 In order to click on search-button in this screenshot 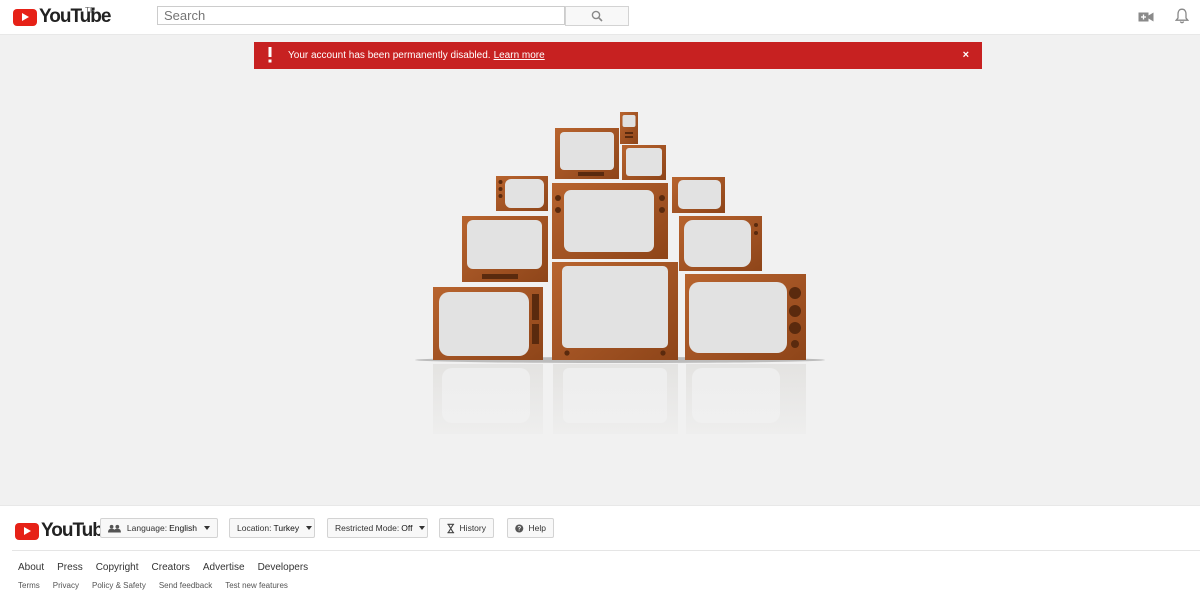, I will do `click(597, 16)`.